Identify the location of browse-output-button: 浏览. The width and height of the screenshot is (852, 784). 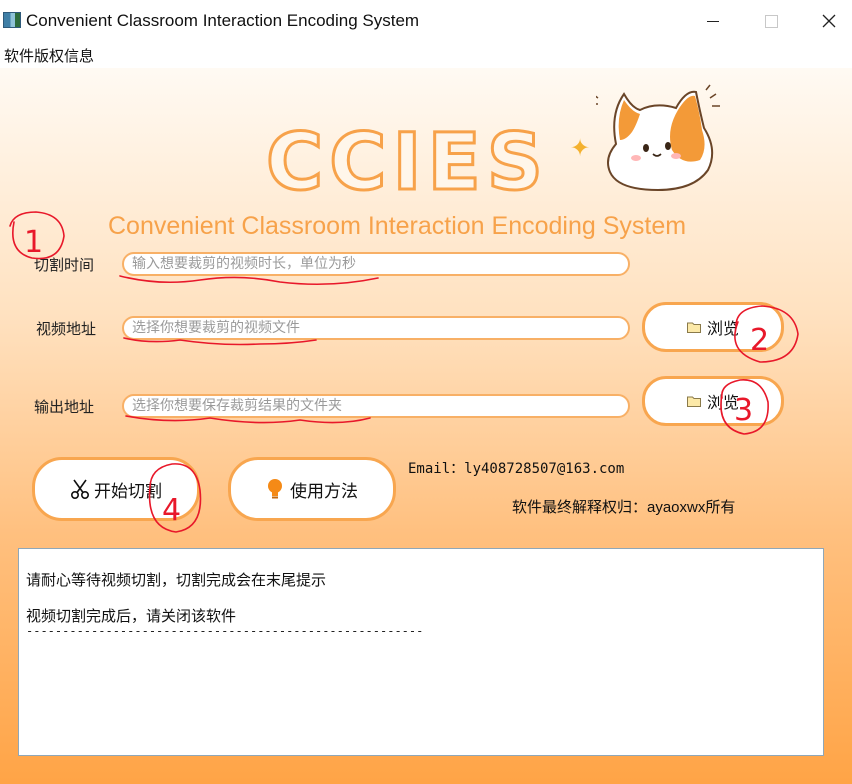
(713, 401).